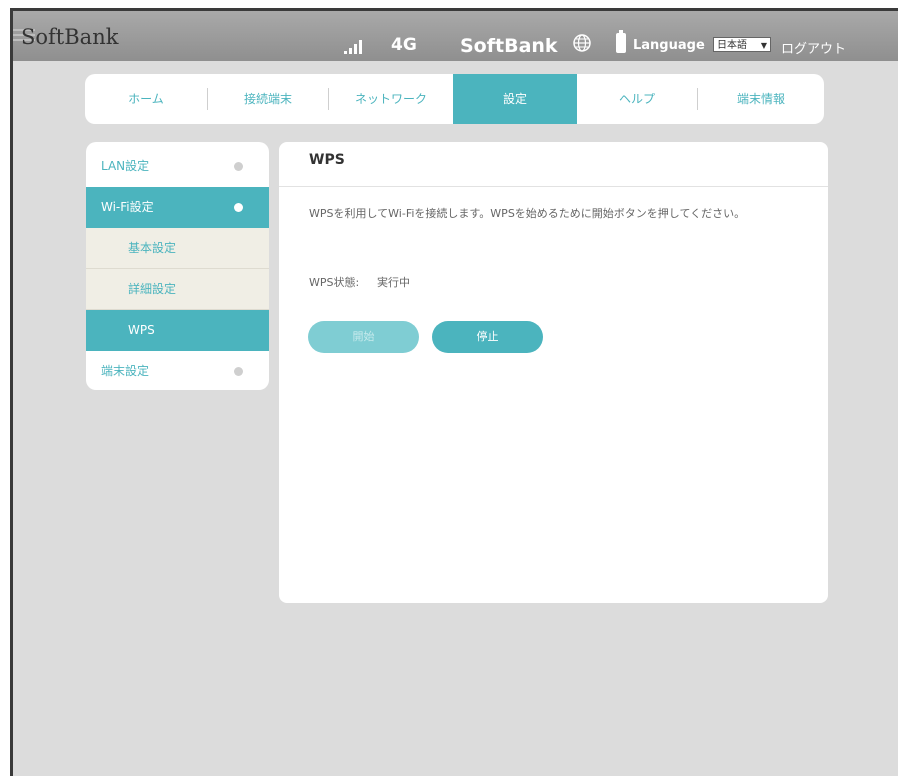 The height and width of the screenshot is (776, 898). Describe the element at coordinates (177, 330) in the screenshot. I see `sidebar-item-wps: WPS` at that location.